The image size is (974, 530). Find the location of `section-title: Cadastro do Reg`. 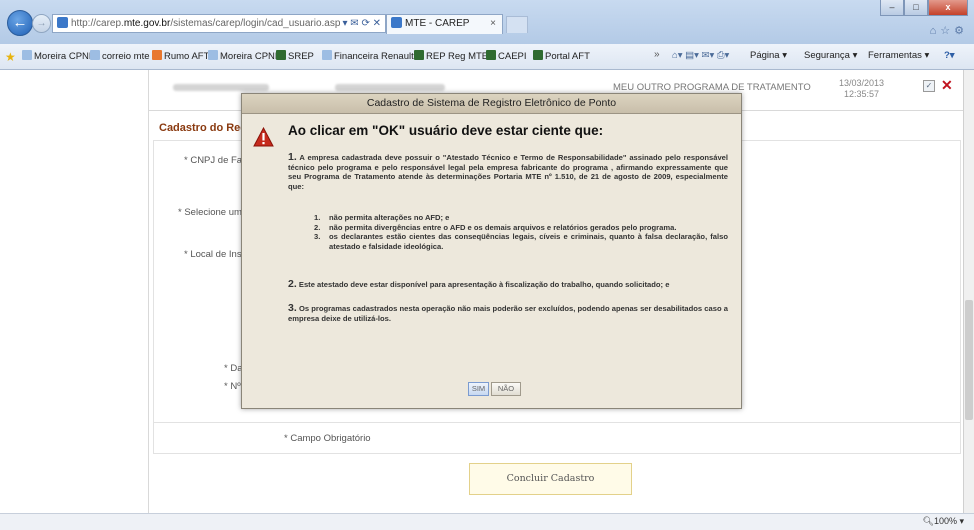

section-title: Cadastro do Reg is located at coordinates (203, 128).